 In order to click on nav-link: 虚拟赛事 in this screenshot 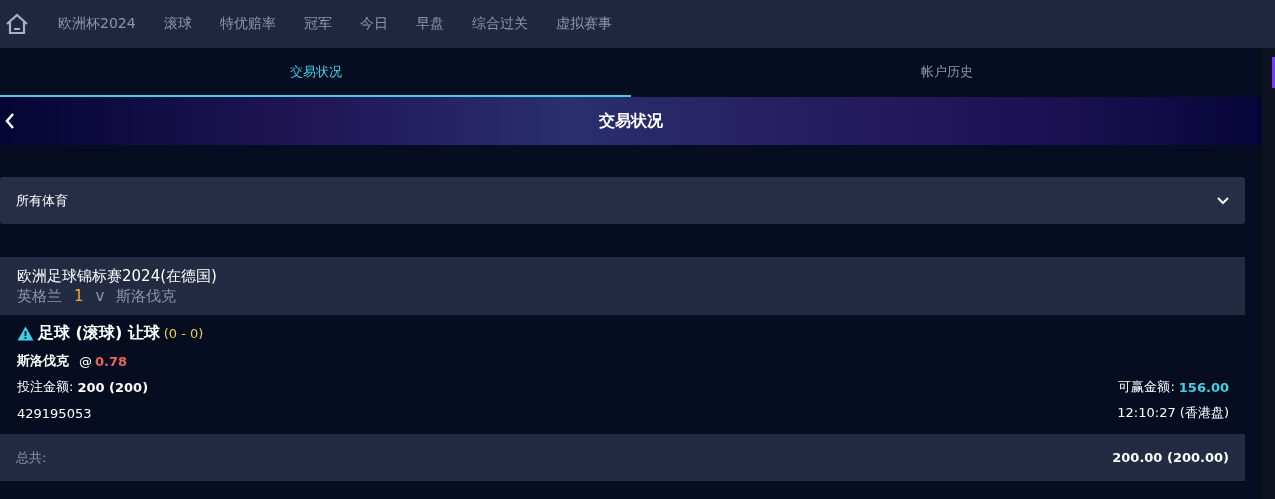, I will do `click(583, 24)`.